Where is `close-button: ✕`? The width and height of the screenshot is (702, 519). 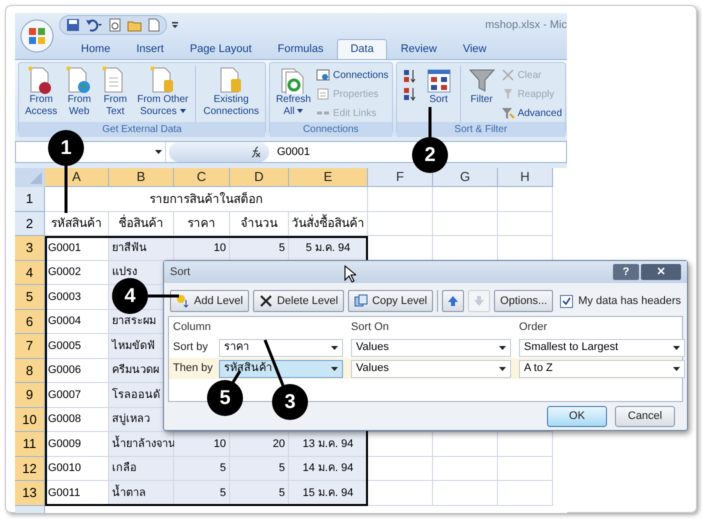 close-button: ✕ is located at coordinates (661, 272).